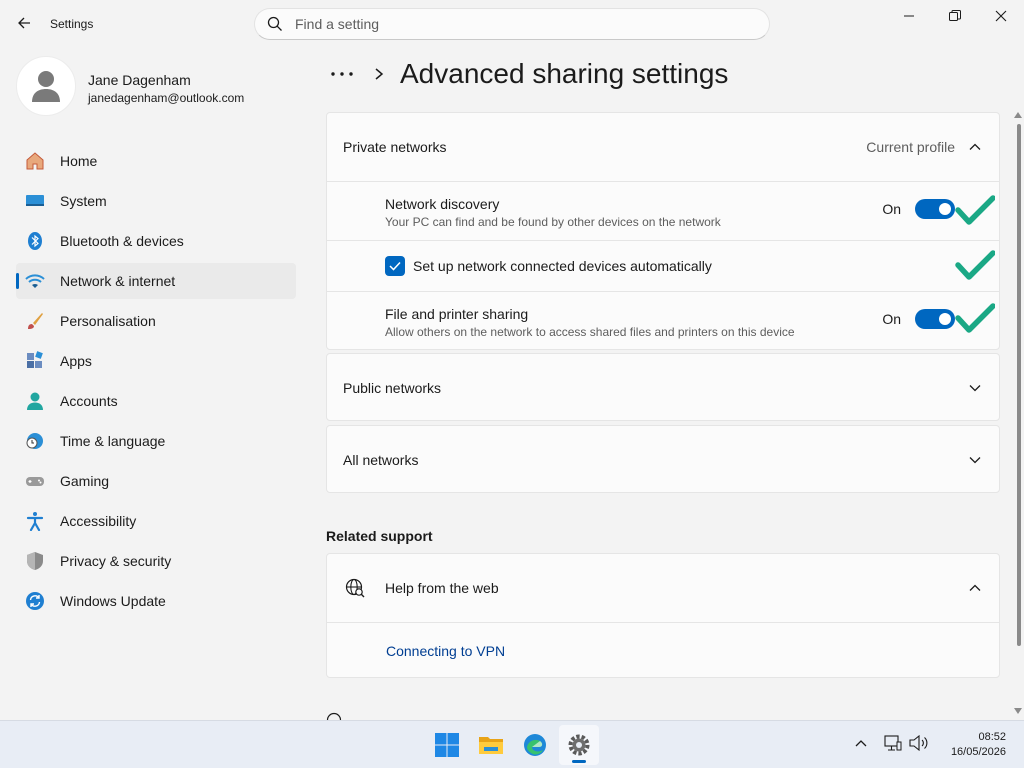  What do you see at coordinates (379, 536) in the screenshot?
I see `related-support-title: Related support` at bounding box center [379, 536].